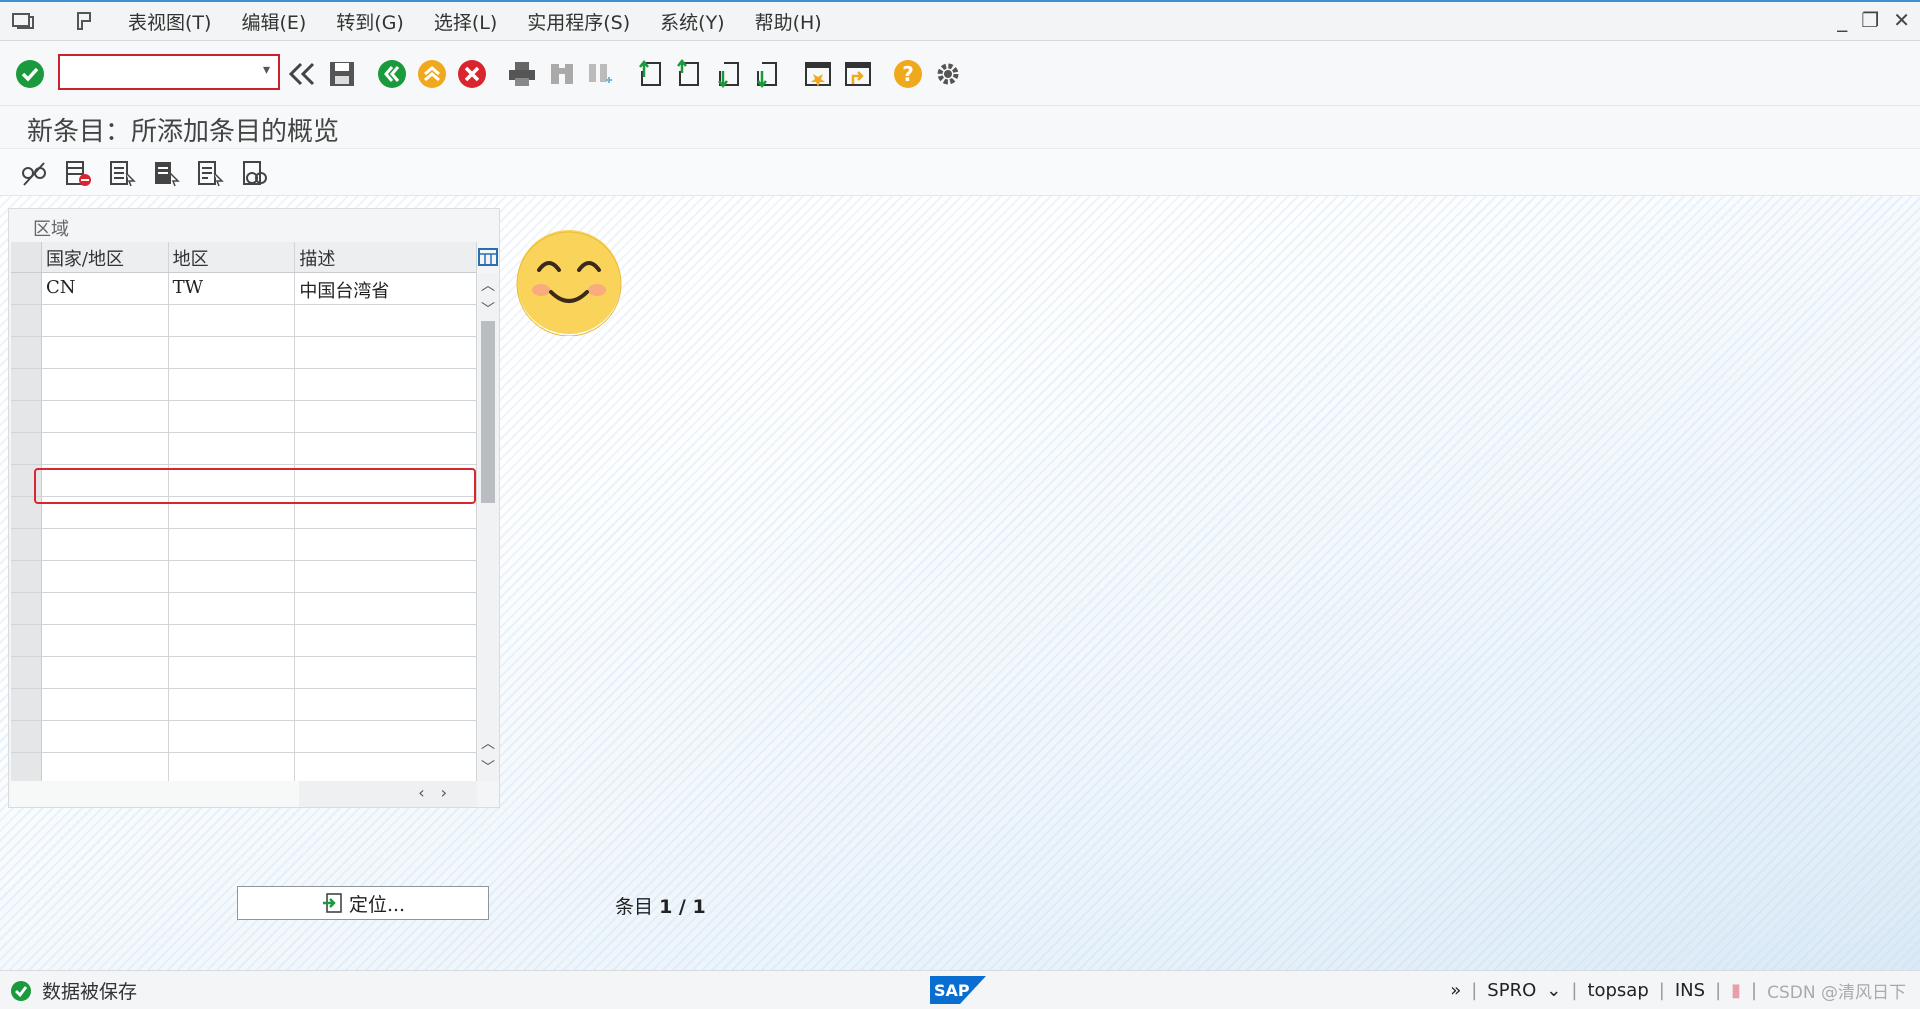 Image resolution: width=1920 pixels, height=1009 pixels. What do you see at coordinates (386, 257) in the screenshot?
I see `column-header-description: 描述` at bounding box center [386, 257].